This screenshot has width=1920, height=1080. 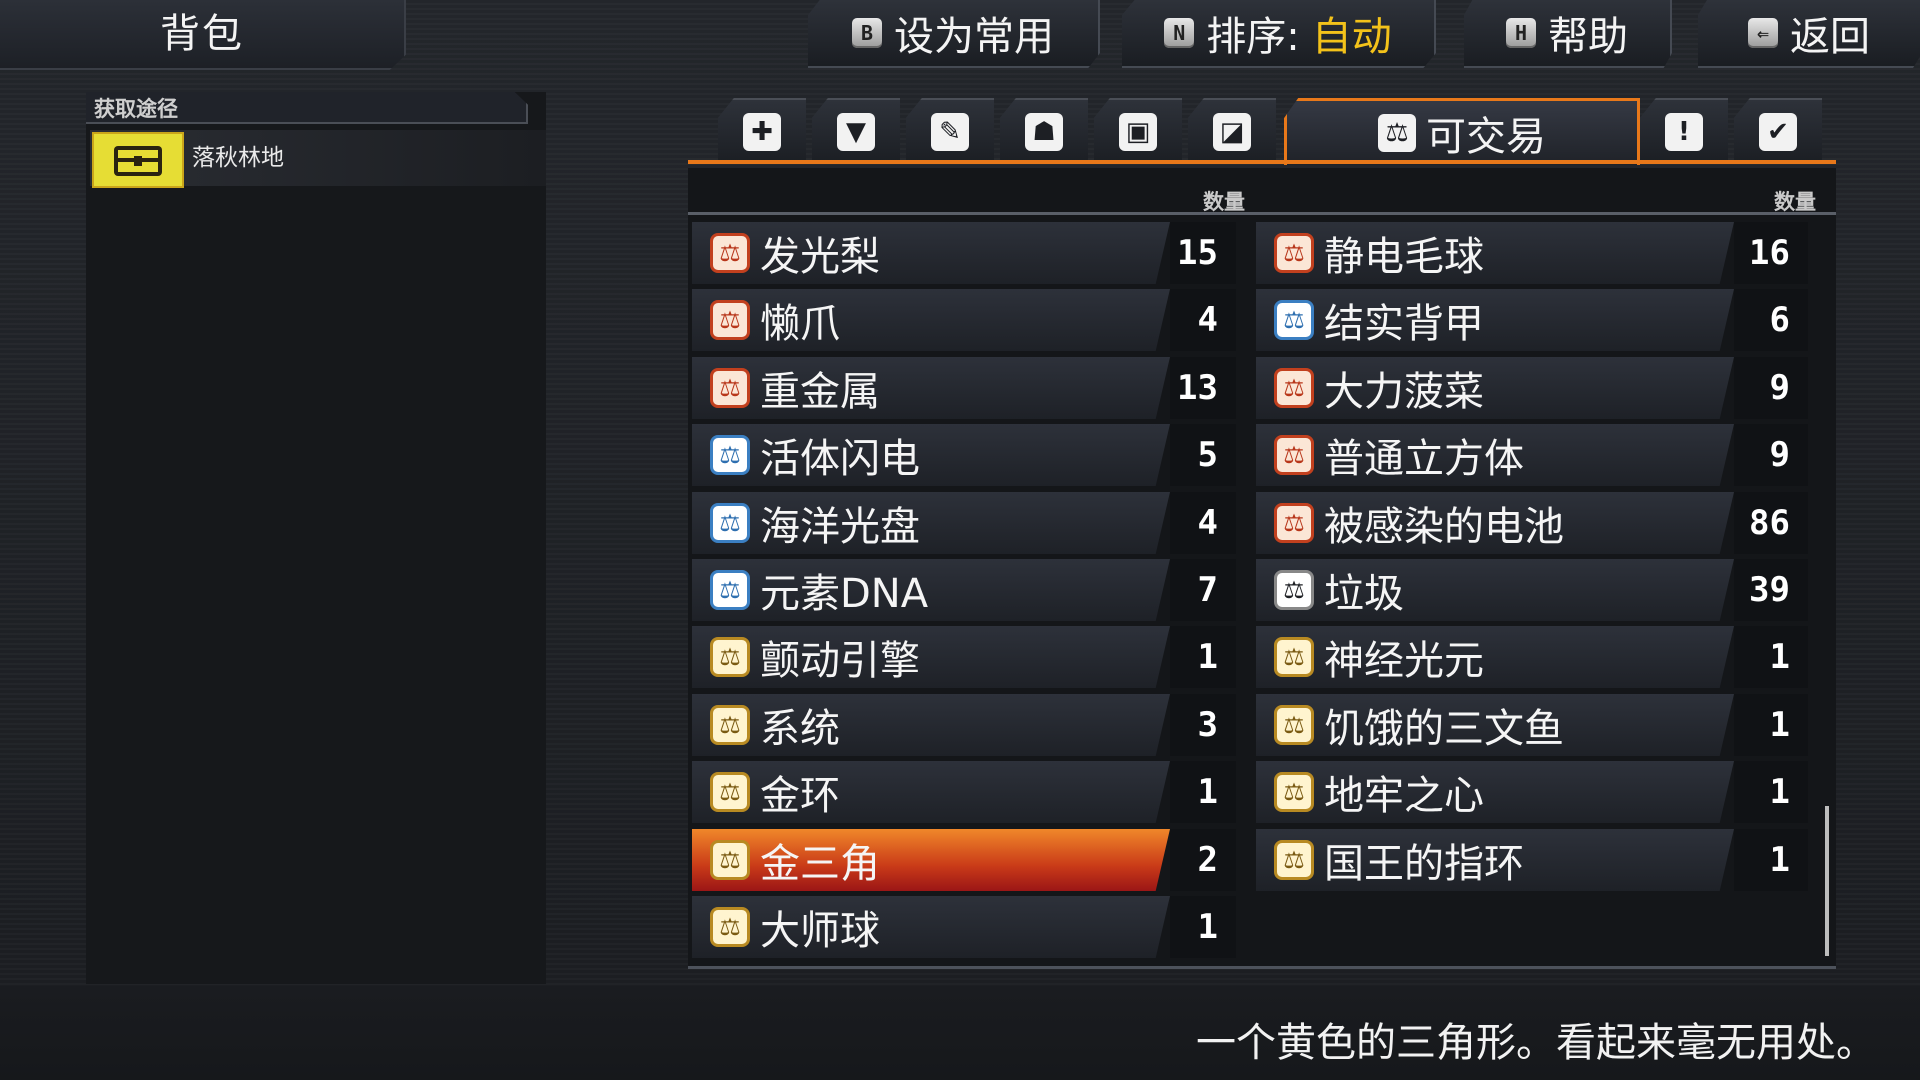 I want to click on helmet-icon: ☗, so click(x=1044, y=132).